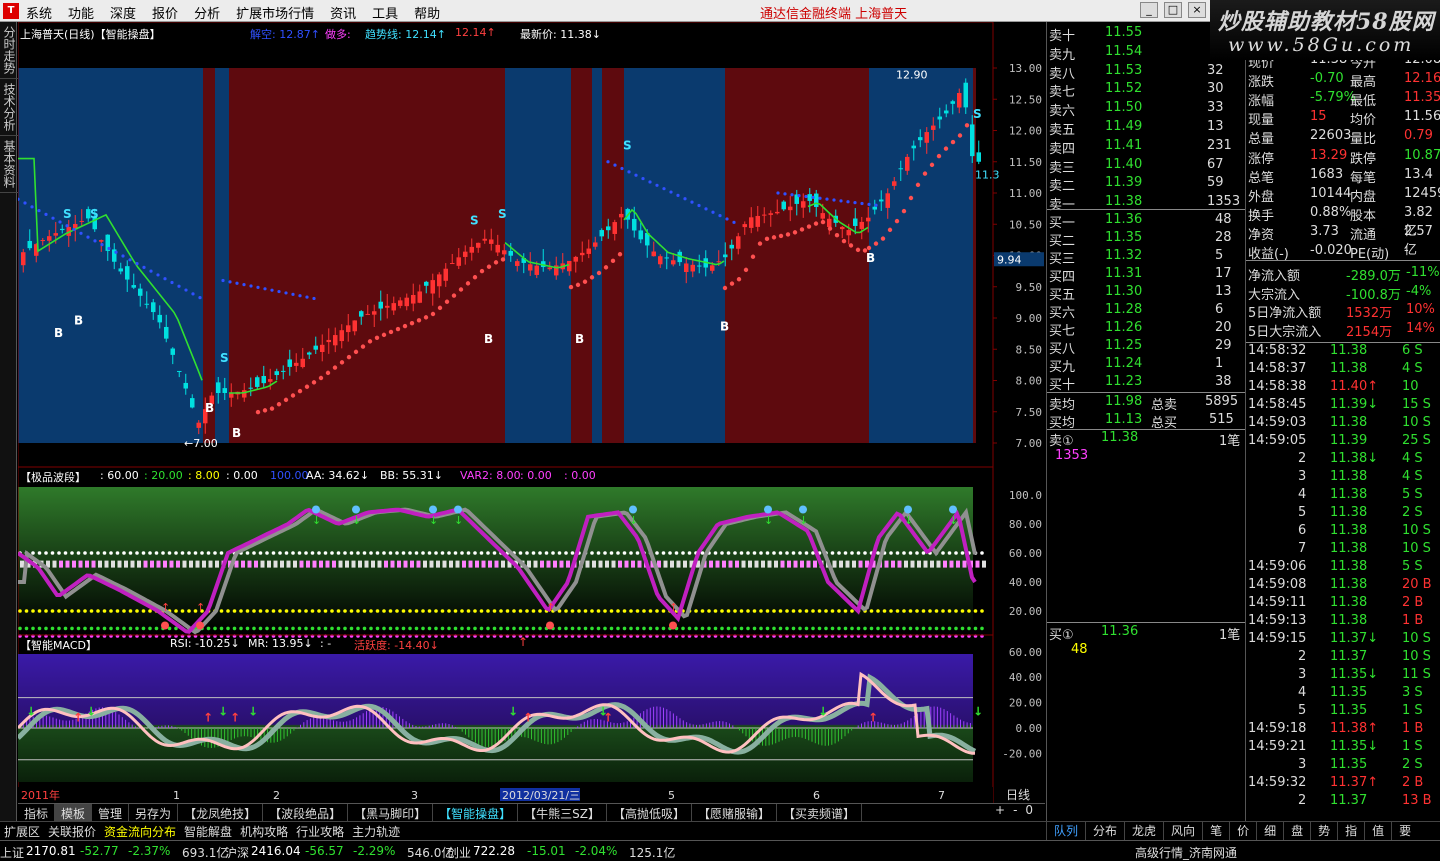 The image size is (1440, 861). What do you see at coordinates (1015, 812) in the screenshot?
I see `zoom-btn-1: -` at bounding box center [1015, 812].